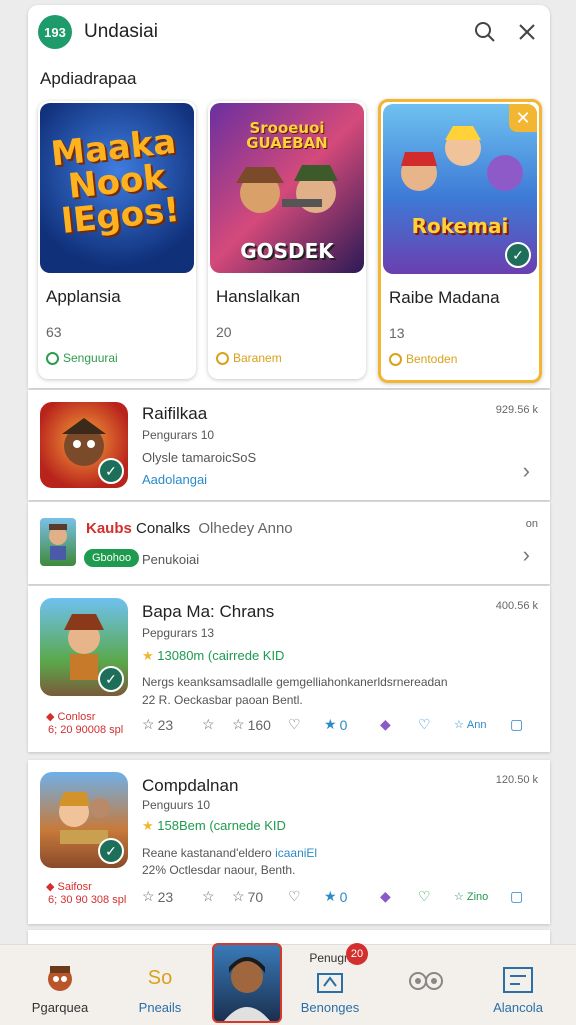  Describe the element at coordinates (460, 226) in the screenshot. I see `game-art-title: Rokemai` at that location.